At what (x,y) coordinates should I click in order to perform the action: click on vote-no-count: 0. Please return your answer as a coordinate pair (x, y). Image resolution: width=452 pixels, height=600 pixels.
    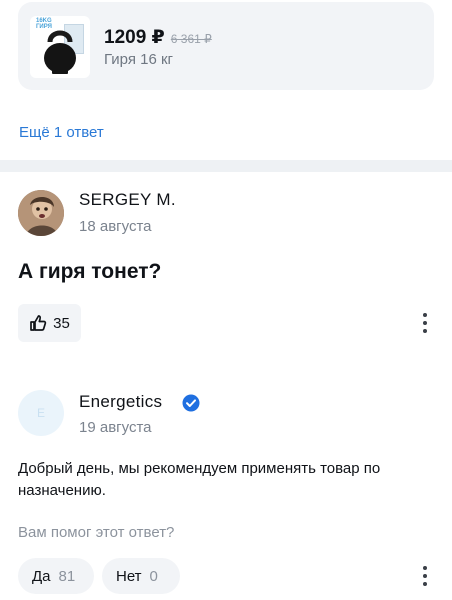
    Looking at the image, I should click on (153, 576).